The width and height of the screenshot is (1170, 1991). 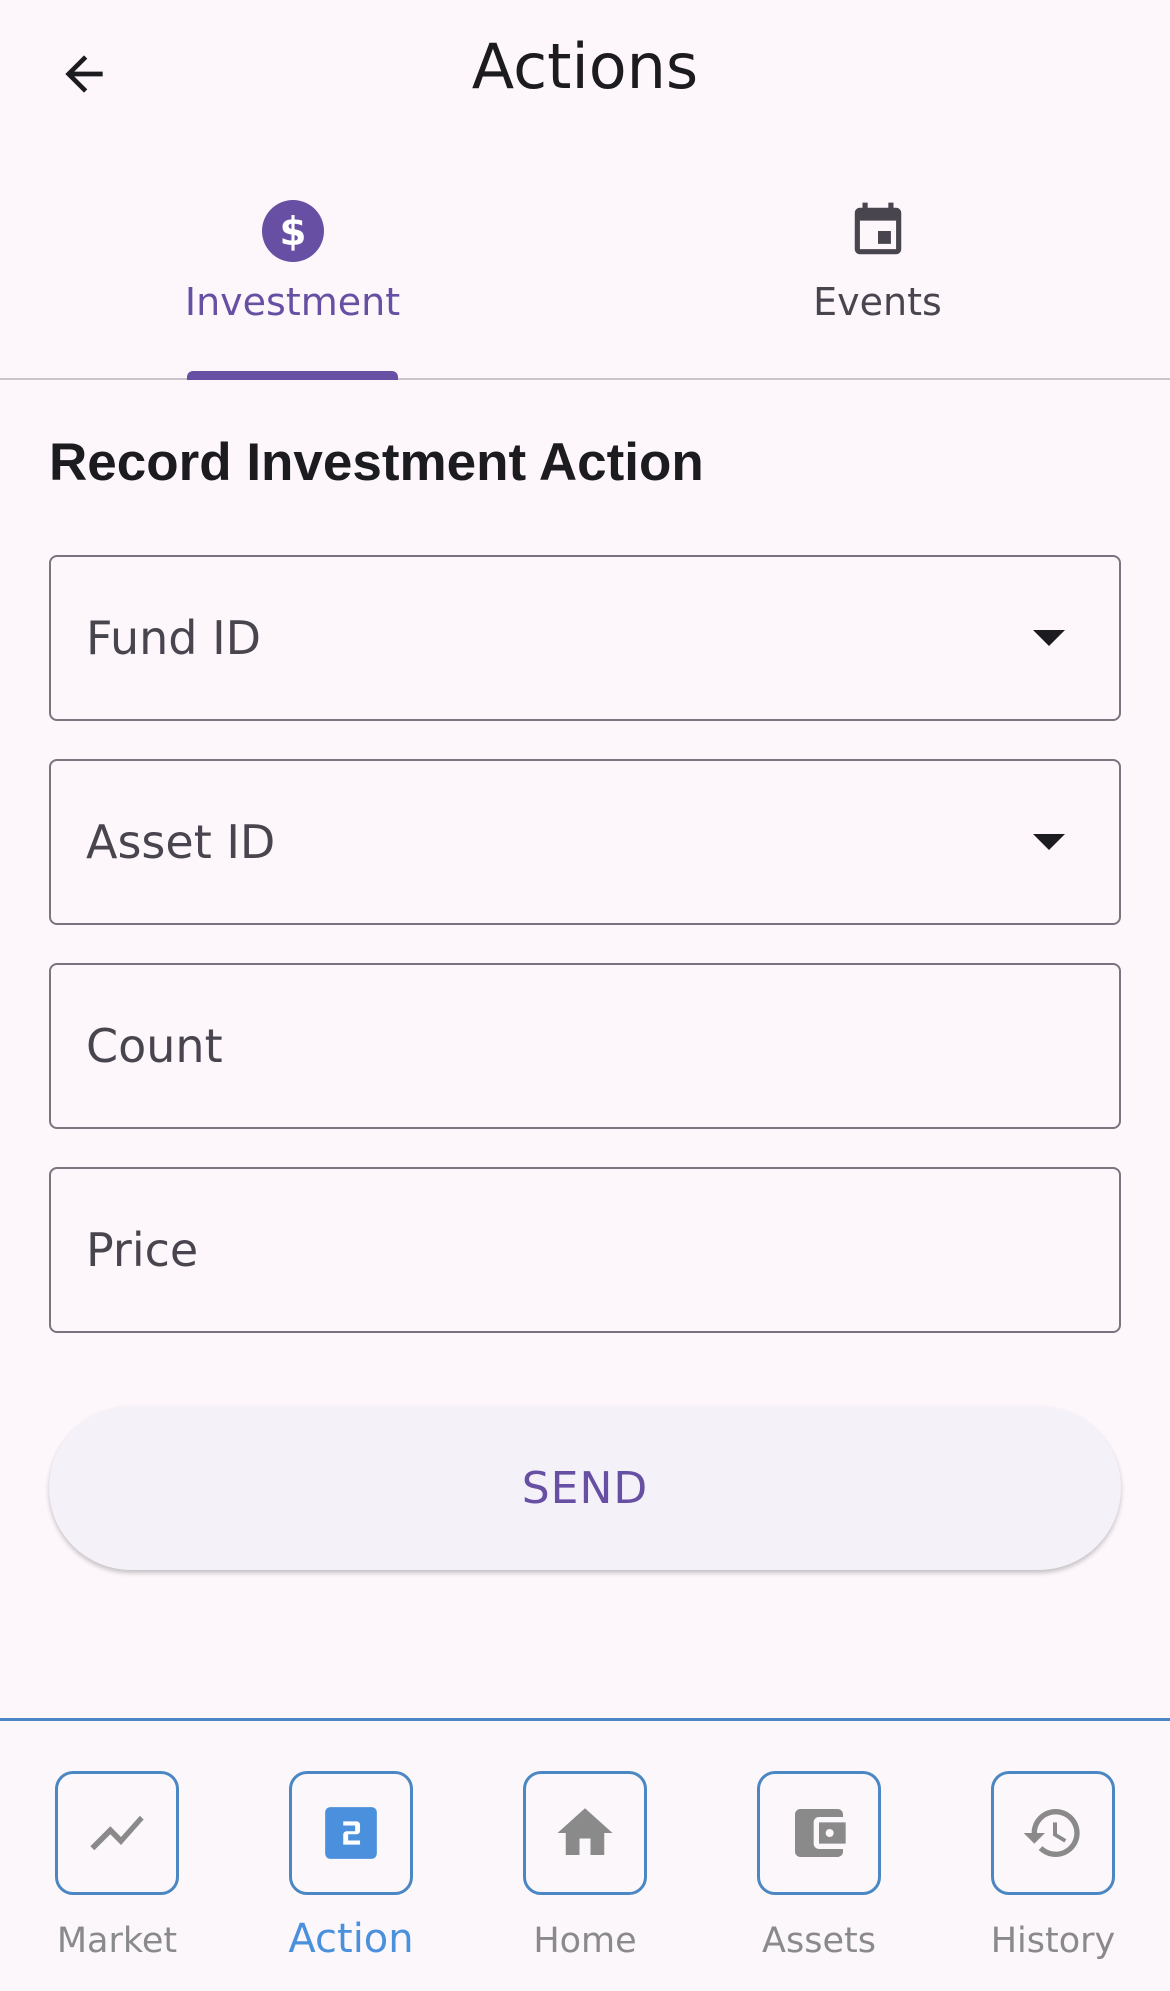 I want to click on tab-indicator, so click(x=292, y=375).